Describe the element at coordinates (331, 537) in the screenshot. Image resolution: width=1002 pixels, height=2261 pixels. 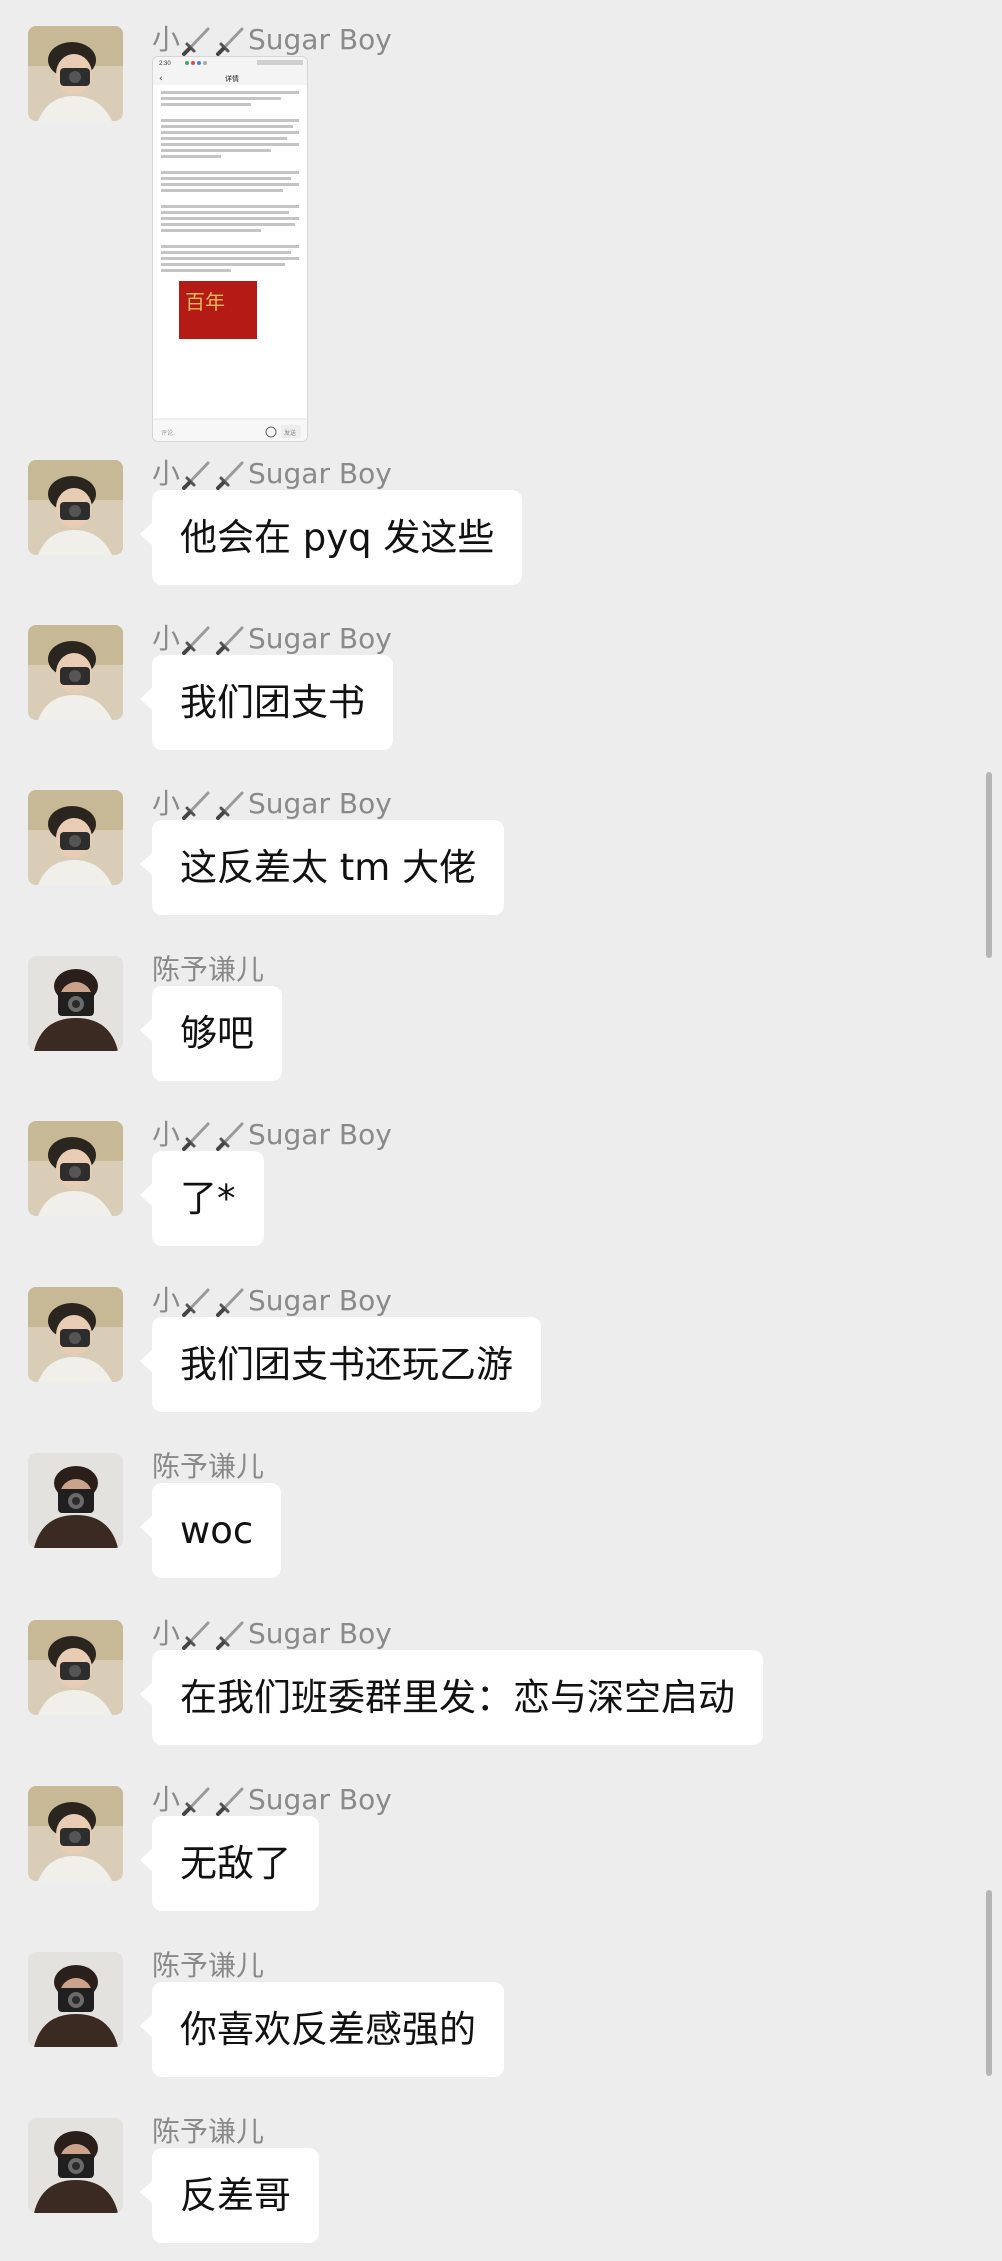
I see `message-bubble: 他会在 pyq 发这些` at that location.